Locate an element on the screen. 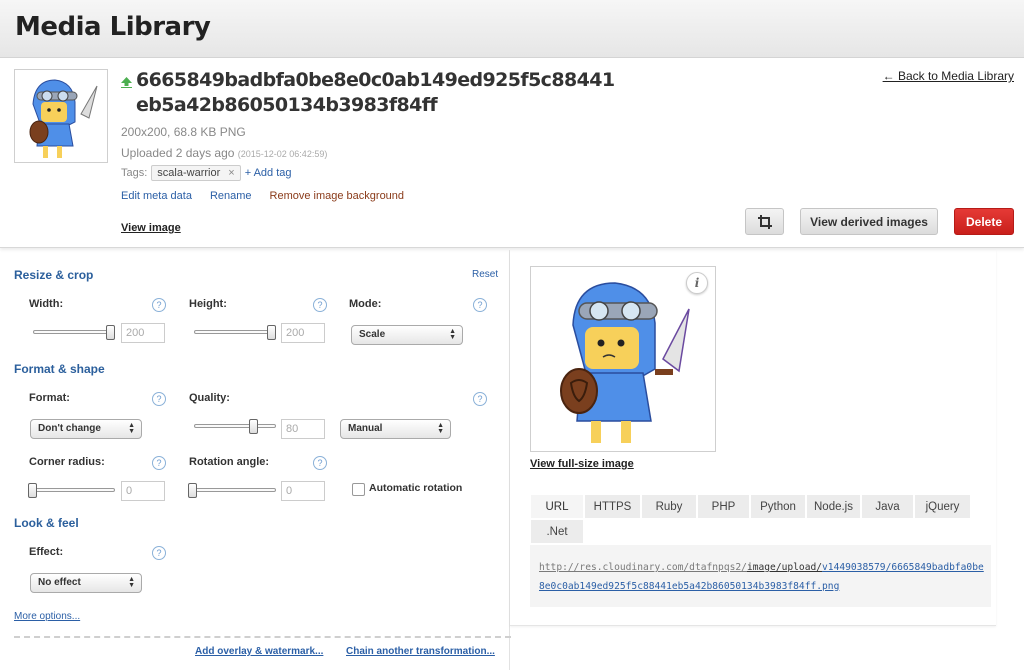 Image resolution: width=1024 pixels, height=670 pixels. edit-meta-link: Edit meta data is located at coordinates (156, 196).